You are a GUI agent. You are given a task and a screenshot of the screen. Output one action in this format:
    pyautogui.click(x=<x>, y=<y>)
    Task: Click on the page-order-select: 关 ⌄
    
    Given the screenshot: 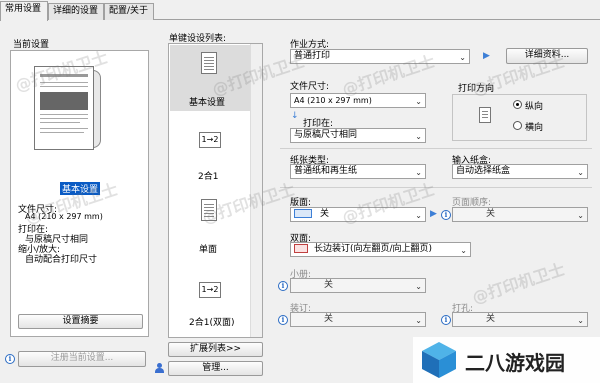 What is the action you would take?
    pyautogui.click(x=520, y=214)
    